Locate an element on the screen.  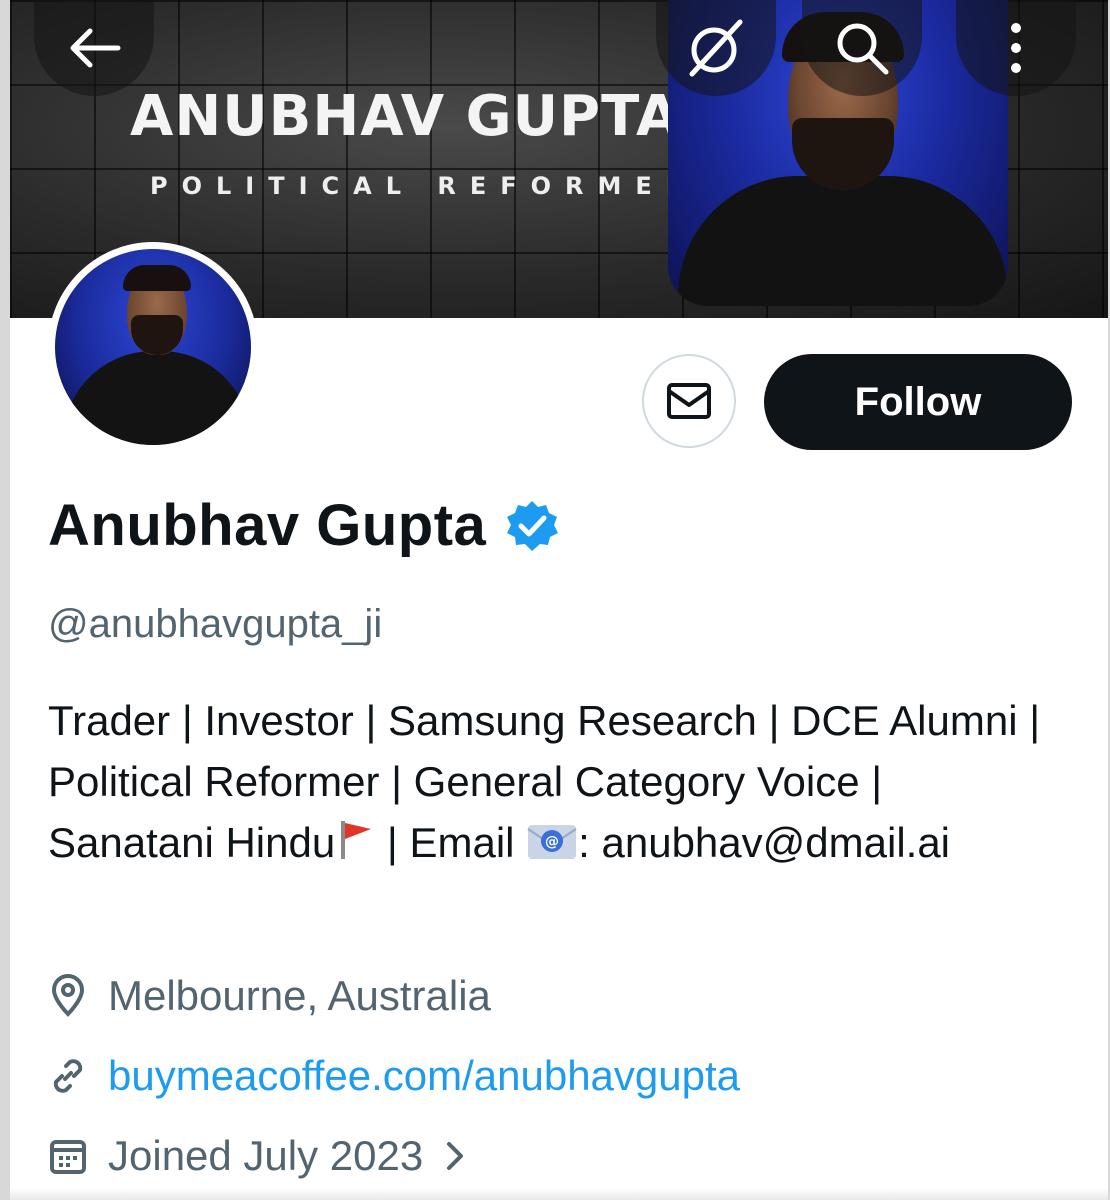
joined-row: Joined July 2023 is located at coordinates (257, 1156).